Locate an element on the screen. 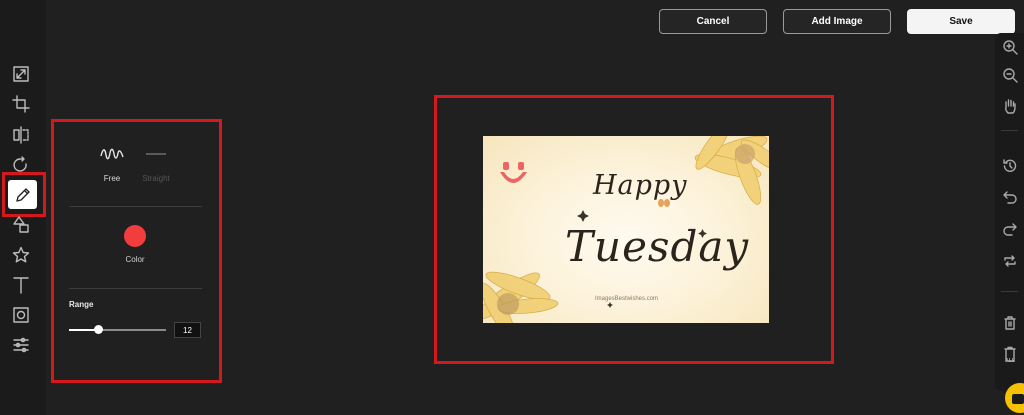 The image size is (1024, 415). trash-icon is located at coordinates (1010, 323).